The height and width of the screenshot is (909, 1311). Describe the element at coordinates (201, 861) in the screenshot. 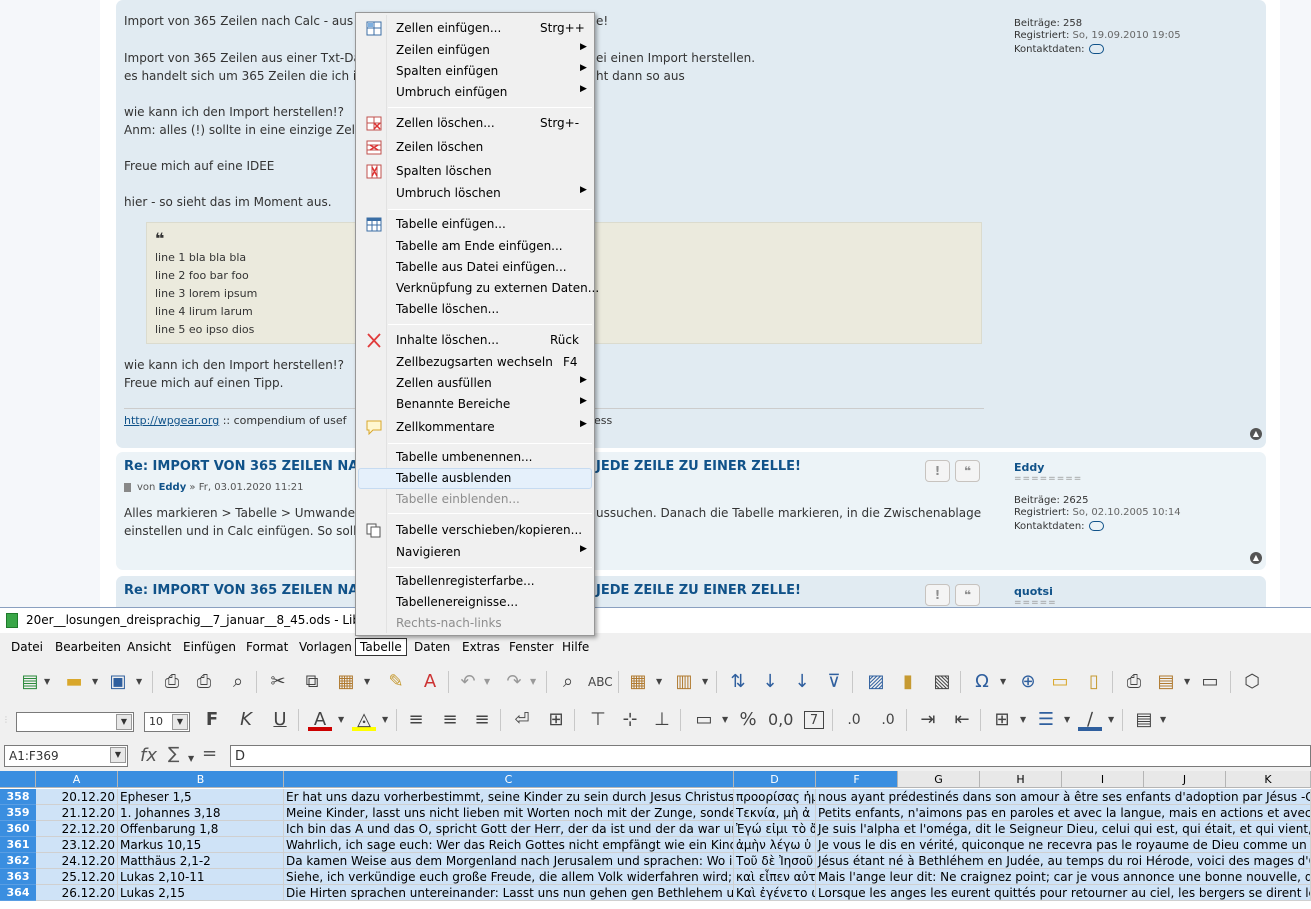

I see `grid-cell-b: Matthäus 2,1-2` at that location.